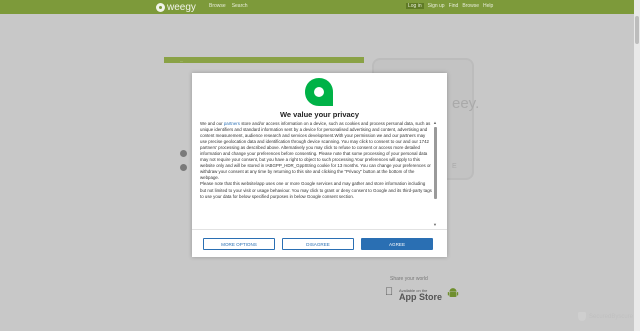 The image size is (640, 331). Describe the element at coordinates (319, 114) in the screenshot. I see `dialog-title: We value your privacy` at that location.